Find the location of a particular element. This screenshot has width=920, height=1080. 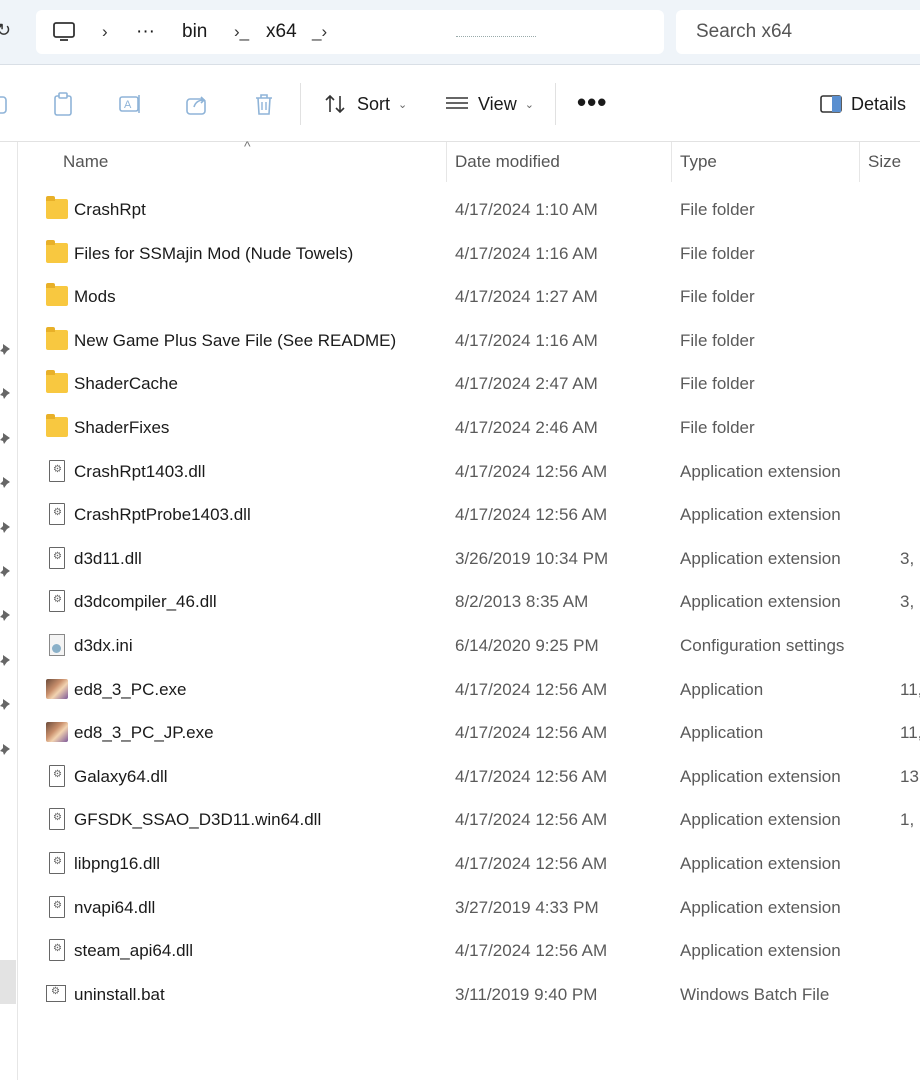

copy-icon is located at coordinates (6, 104).